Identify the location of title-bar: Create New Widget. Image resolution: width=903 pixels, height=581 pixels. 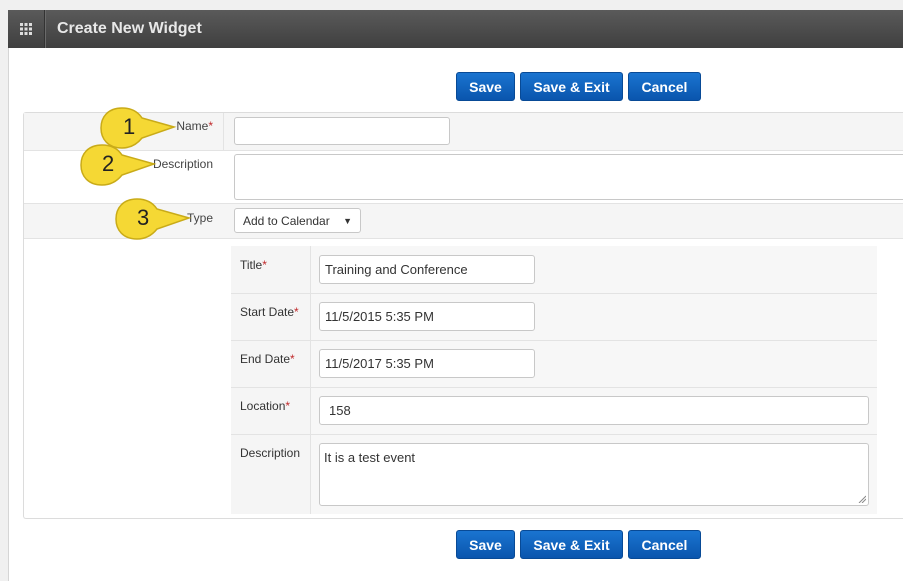
(455, 29).